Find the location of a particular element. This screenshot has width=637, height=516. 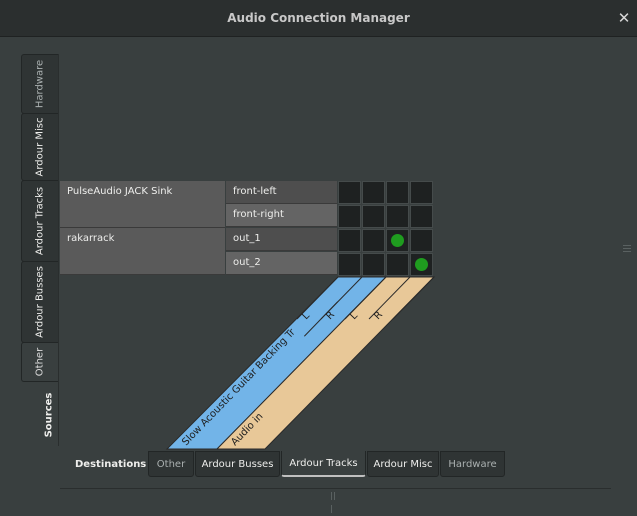

destination-tab-hardware: Hardware is located at coordinates (472, 464).